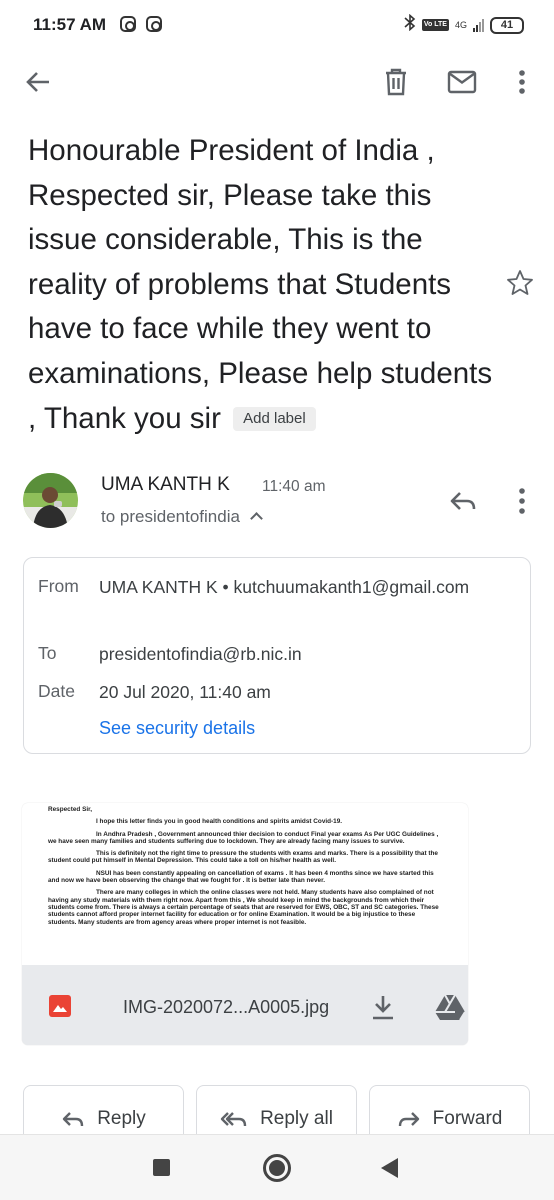 The image size is (554, 1200). What do you see at coordinates (185, 692) in the screenshot?
I see `date-value: 20 Jul 2020, 11:40 am` at bounding box center [185, 692].